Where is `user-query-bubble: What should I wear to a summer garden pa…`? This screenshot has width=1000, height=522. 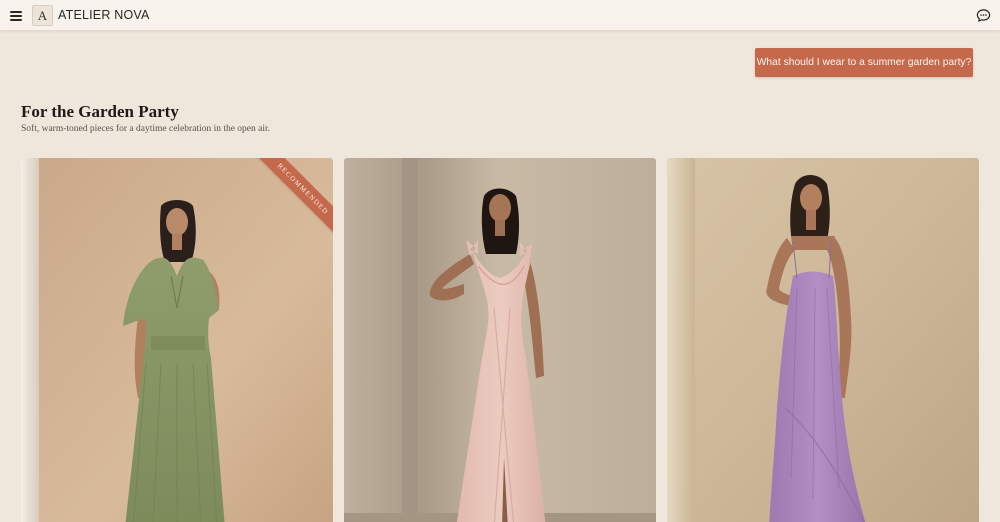
user-query-bubble: What should I wear to a summer garden pa… is located at coordinates (864, 62).